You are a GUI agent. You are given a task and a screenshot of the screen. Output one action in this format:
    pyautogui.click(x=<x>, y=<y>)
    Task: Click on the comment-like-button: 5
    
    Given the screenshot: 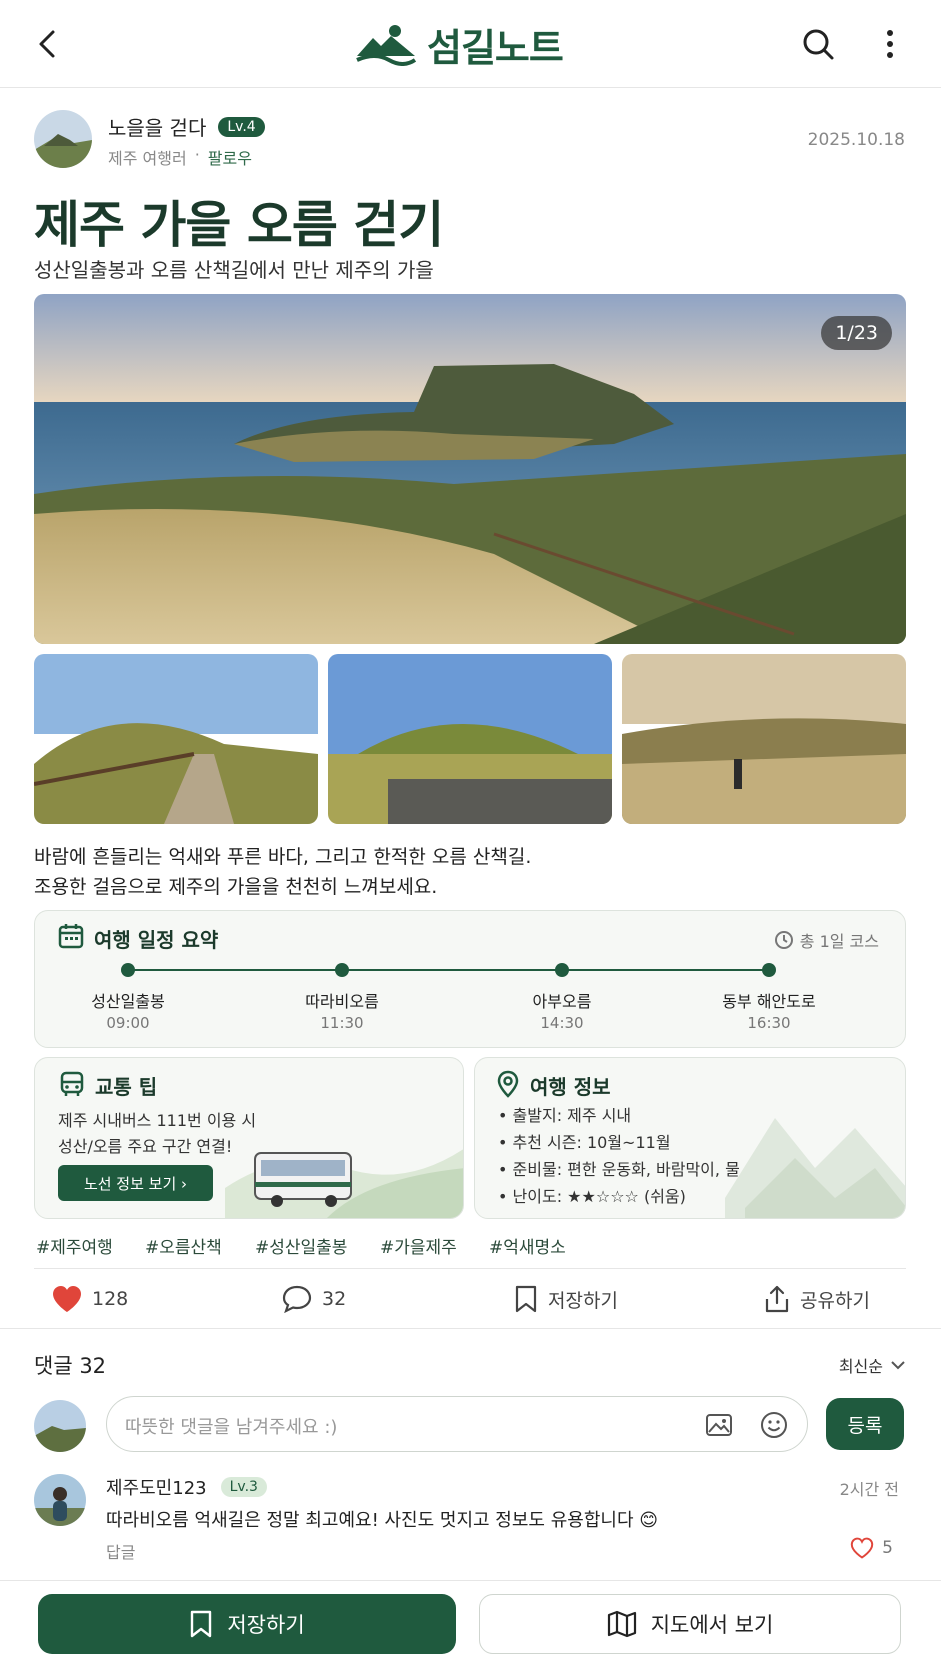 What is the action you would take?
    pyautogui.click(x=871, y=1548)
    